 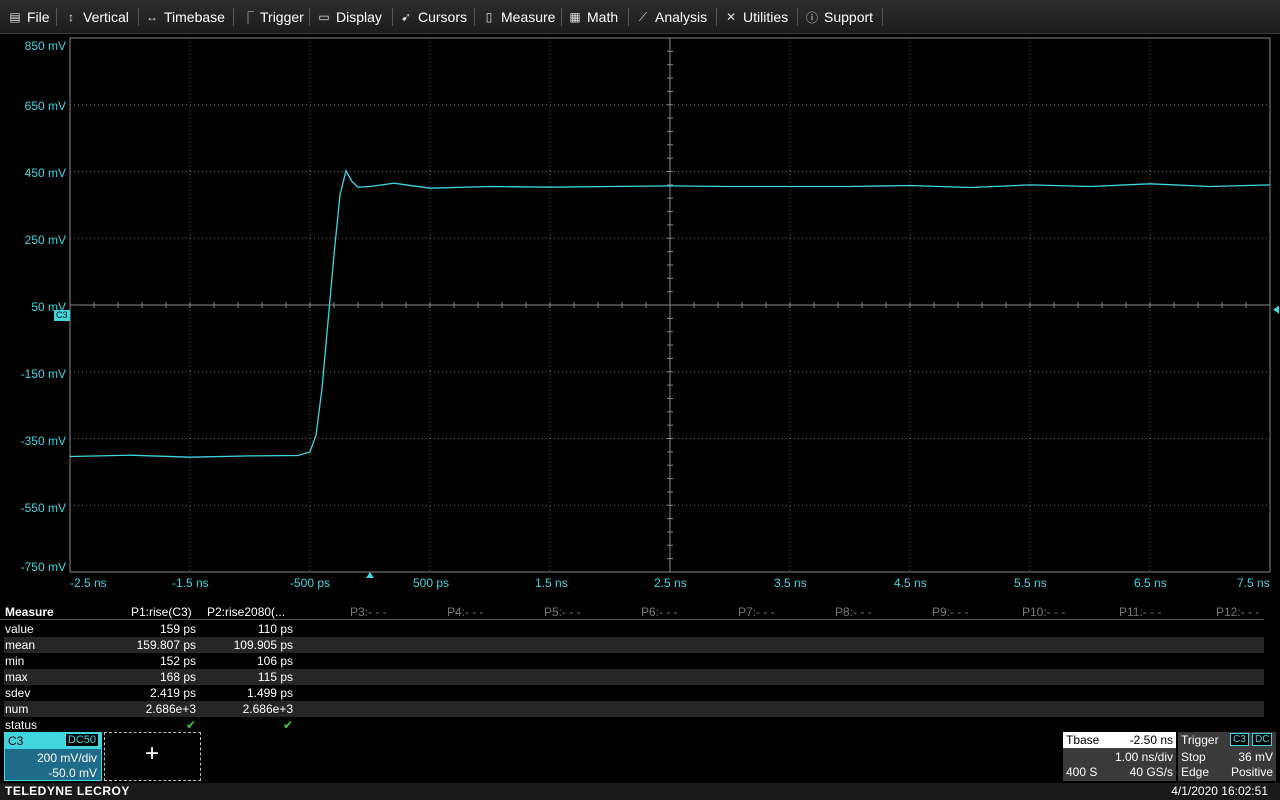 What do you see at coordinates (272, 17) in the screenshot?
I see `menu-trigger: ⎾ Trigger` at bounding box center [272, 17].